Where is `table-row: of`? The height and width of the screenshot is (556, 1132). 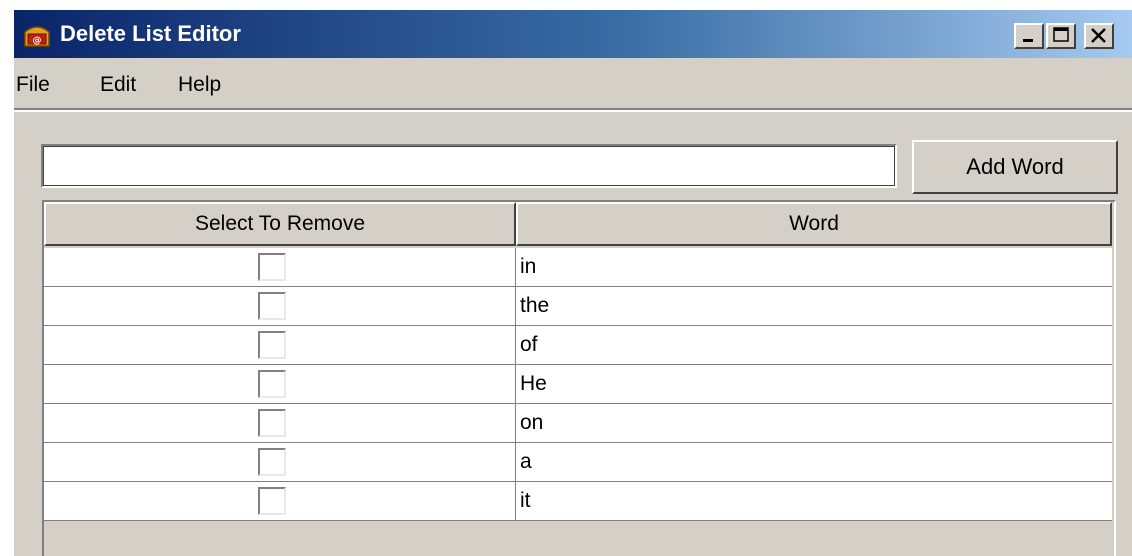 table-row: of is located at coordinates (578, 345).